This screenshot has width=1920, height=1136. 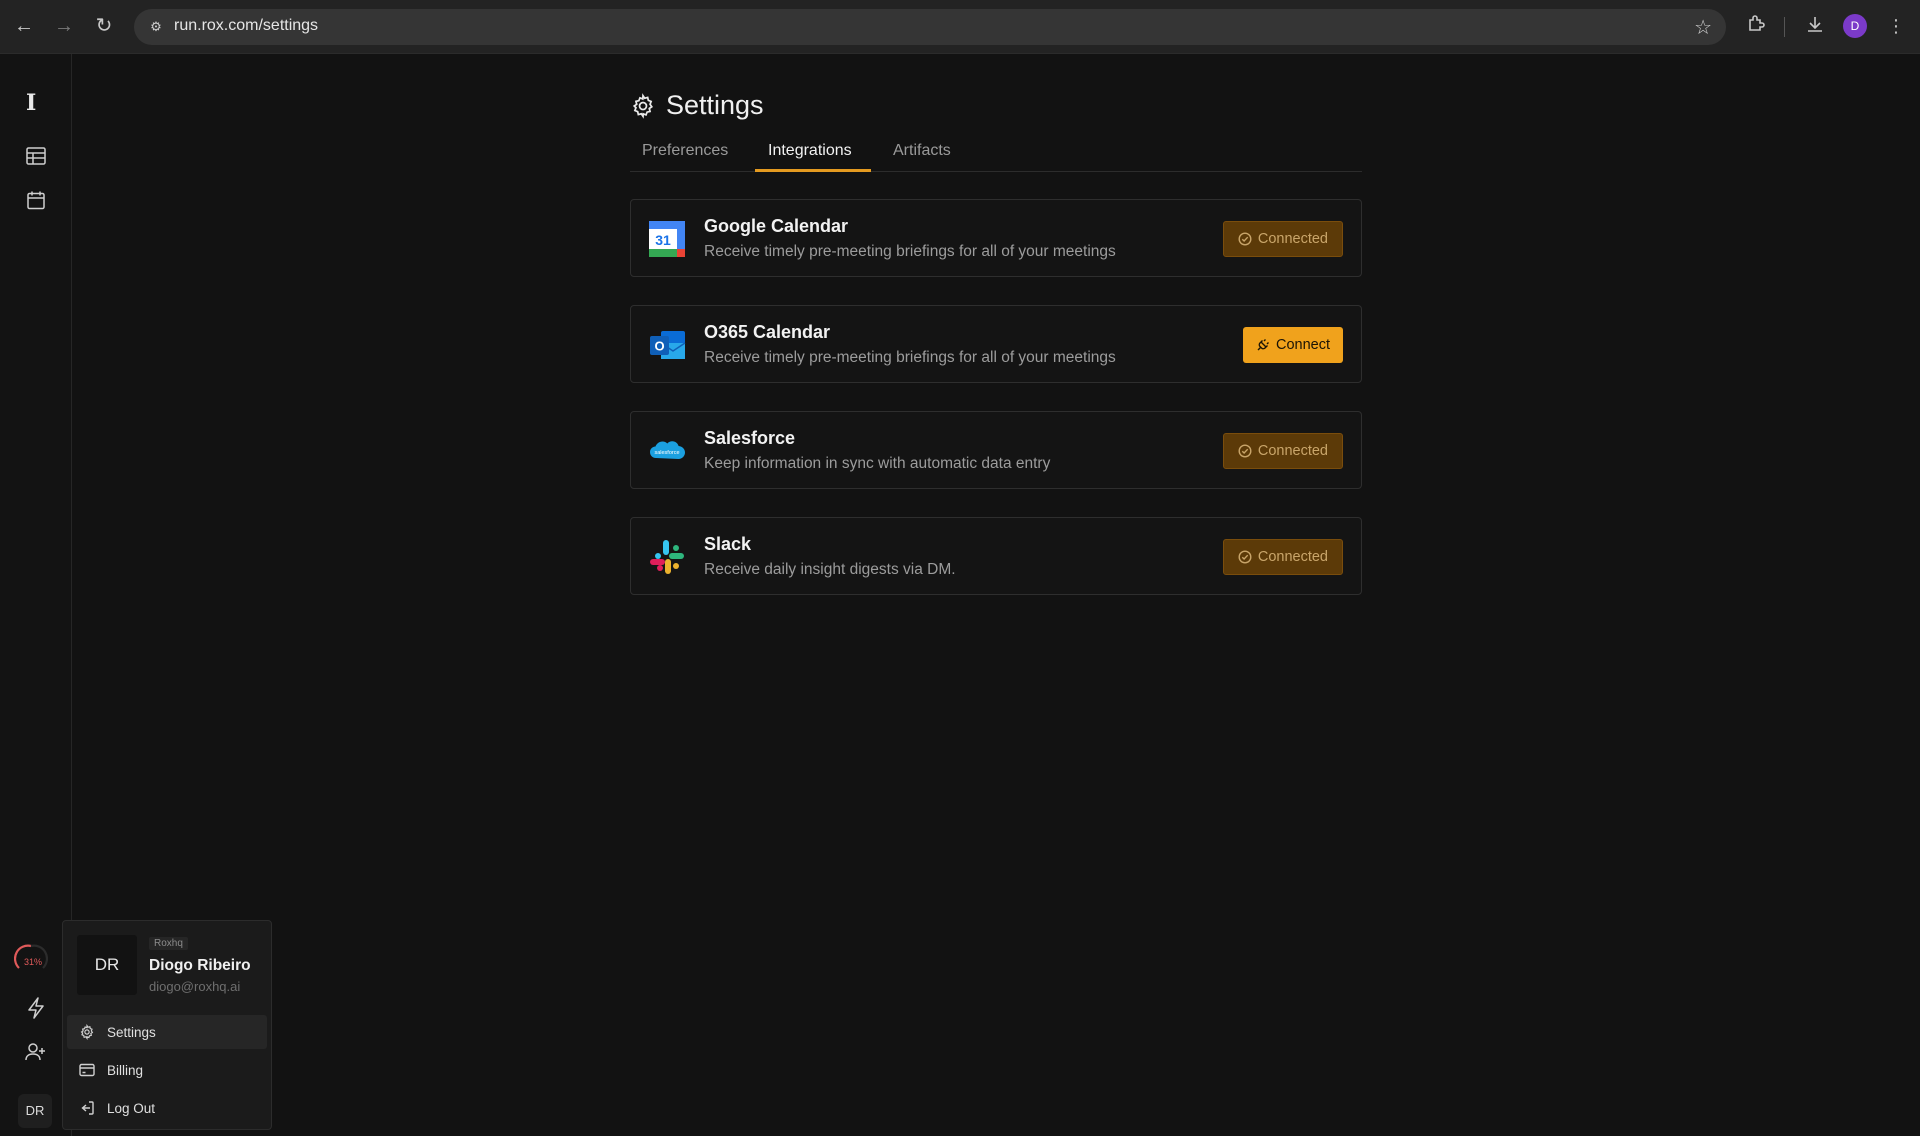 What do you see at coordinates (996, 154) in the screenshot?
I see `settings-tabs: Preferences Integrations Artifacts` at bounding box center [996, 154].